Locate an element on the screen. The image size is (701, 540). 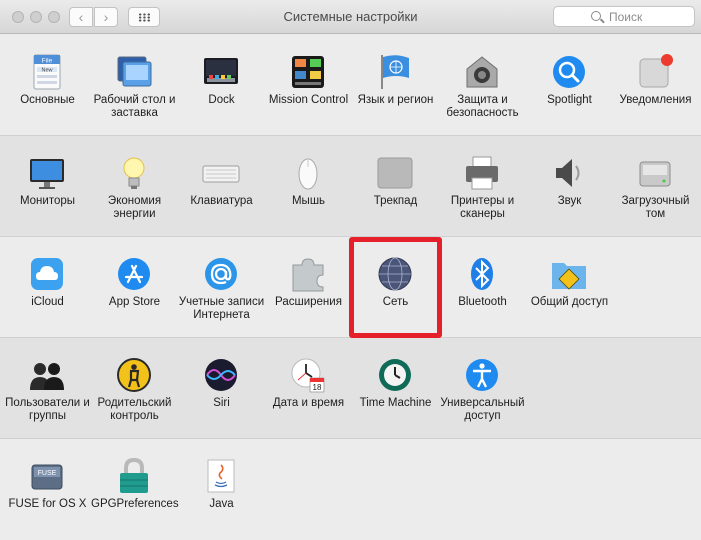
pane-java: Java is located at coordinates (221, 493).